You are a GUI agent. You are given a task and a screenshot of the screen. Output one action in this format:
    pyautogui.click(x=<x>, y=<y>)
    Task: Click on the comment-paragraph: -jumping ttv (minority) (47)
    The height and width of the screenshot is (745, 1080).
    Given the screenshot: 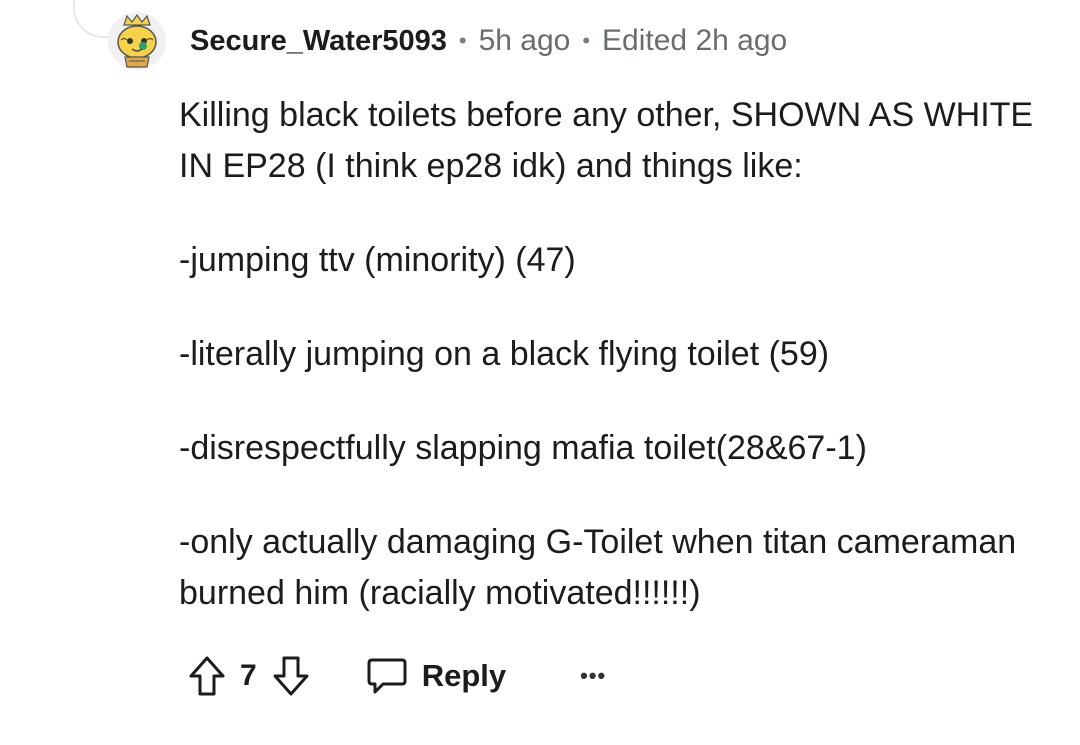 What is the action you would take?
    pyautogui.click(x=377, y=260)
    